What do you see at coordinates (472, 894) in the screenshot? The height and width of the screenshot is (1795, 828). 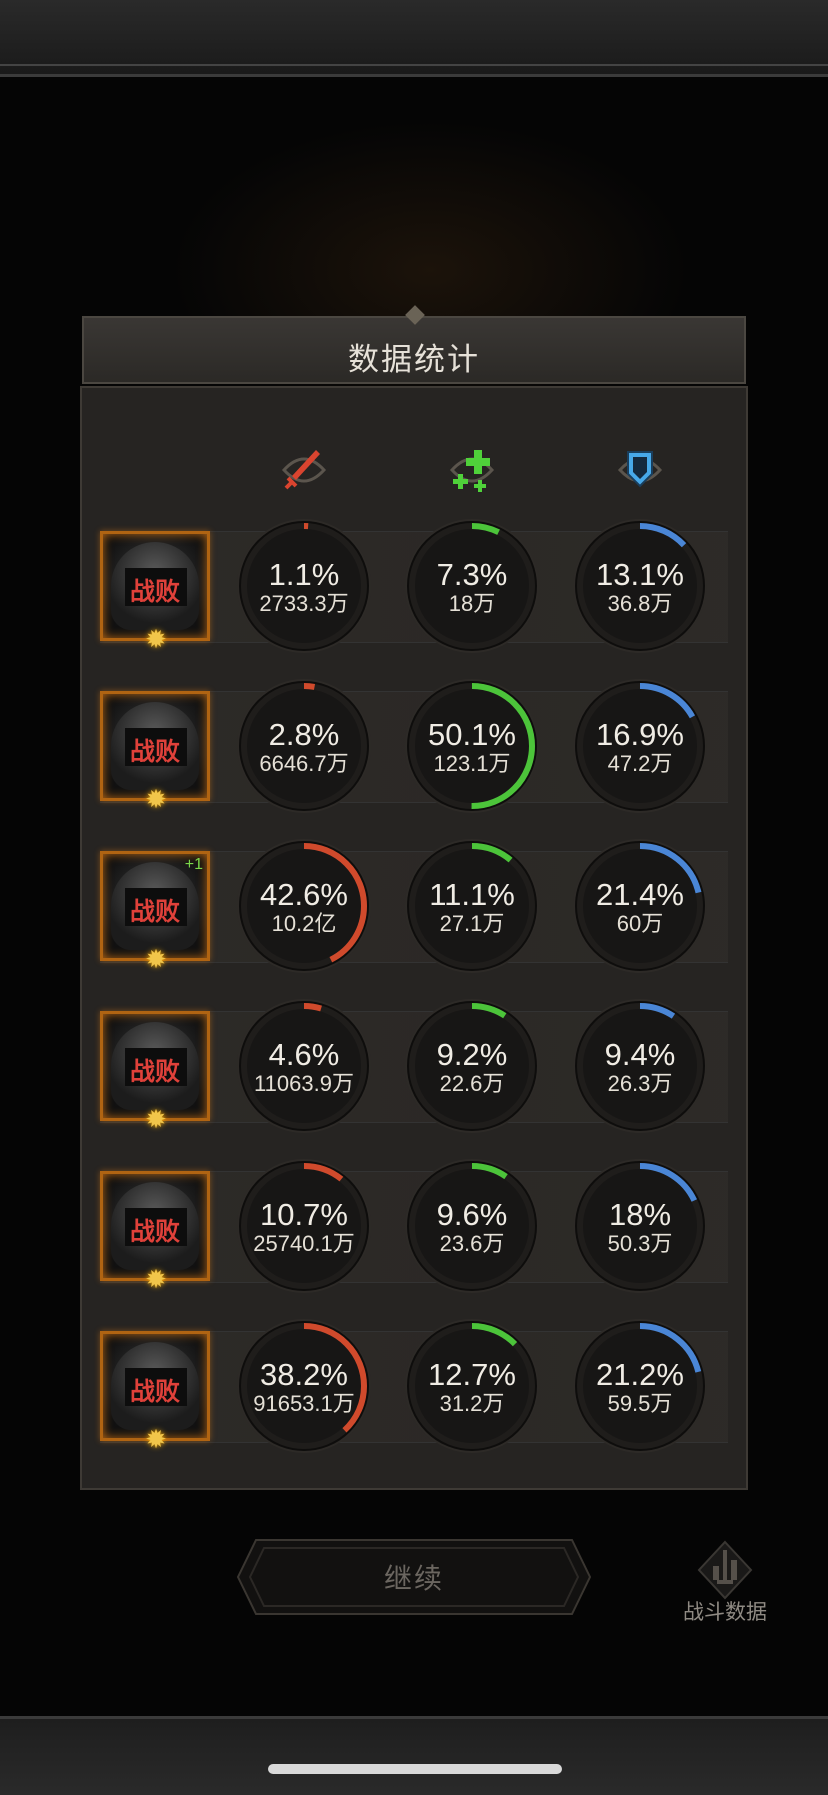 I see `heal-percent: 11.1%` at bounding box center [472, 894].